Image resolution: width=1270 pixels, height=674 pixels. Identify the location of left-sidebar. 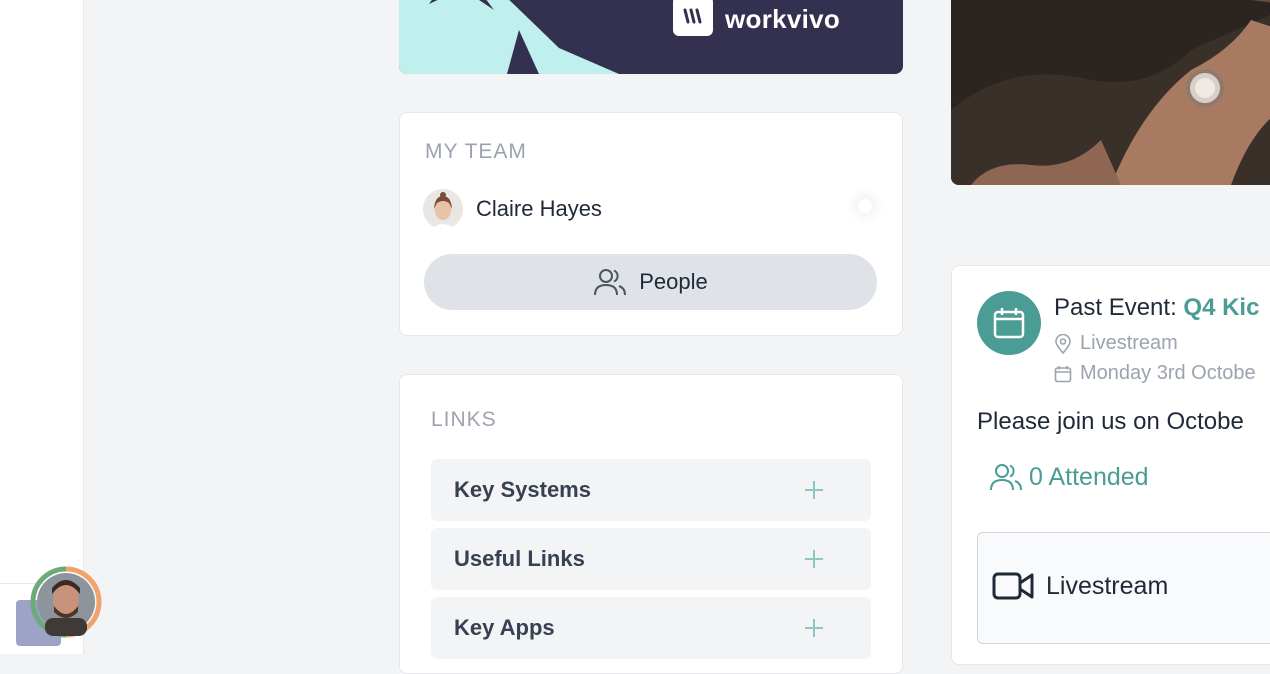
(51, 327).